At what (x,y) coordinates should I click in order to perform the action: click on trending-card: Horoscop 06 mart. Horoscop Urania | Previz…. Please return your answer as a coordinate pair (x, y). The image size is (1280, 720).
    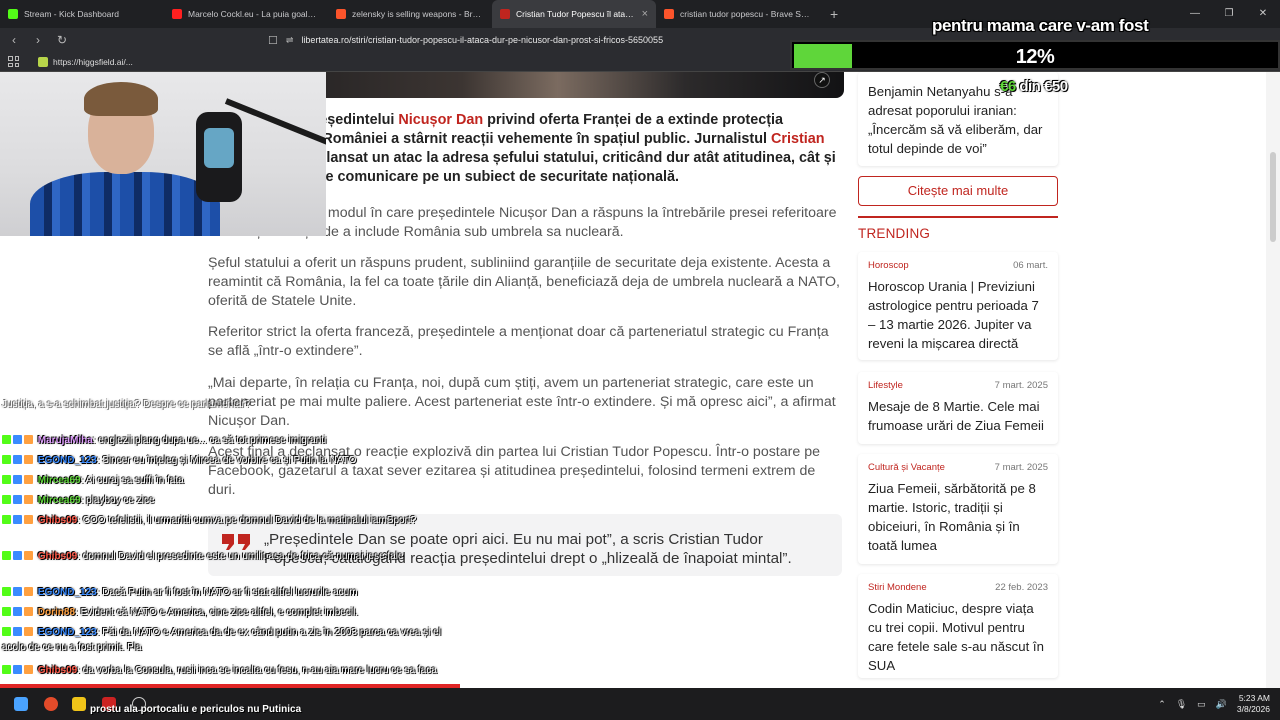
    Looking at the image, I should click on (958, 306).